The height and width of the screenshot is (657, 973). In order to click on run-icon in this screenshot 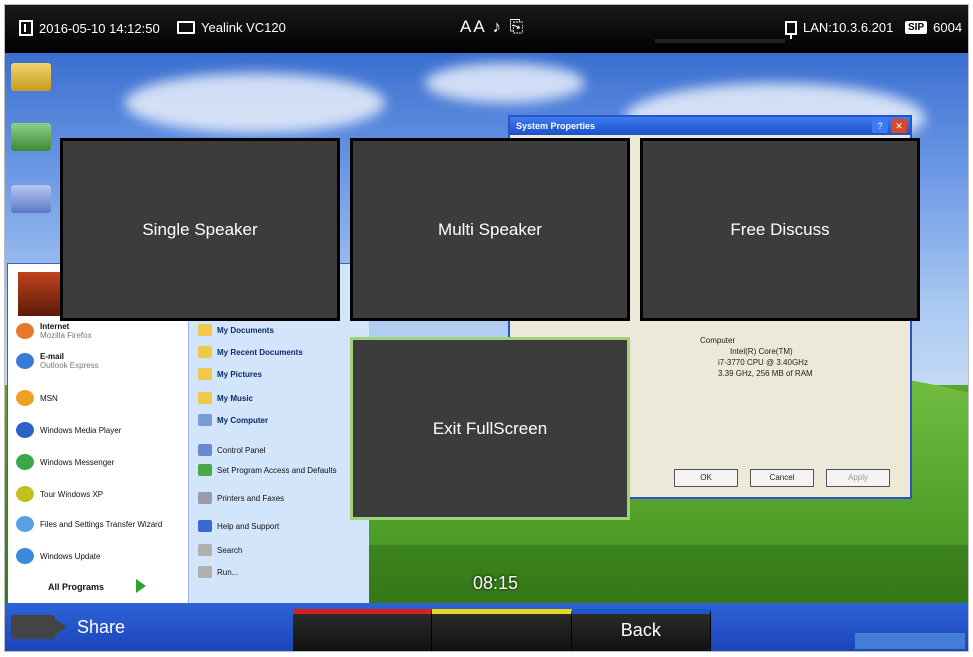, I will do `click(205, 572)`.